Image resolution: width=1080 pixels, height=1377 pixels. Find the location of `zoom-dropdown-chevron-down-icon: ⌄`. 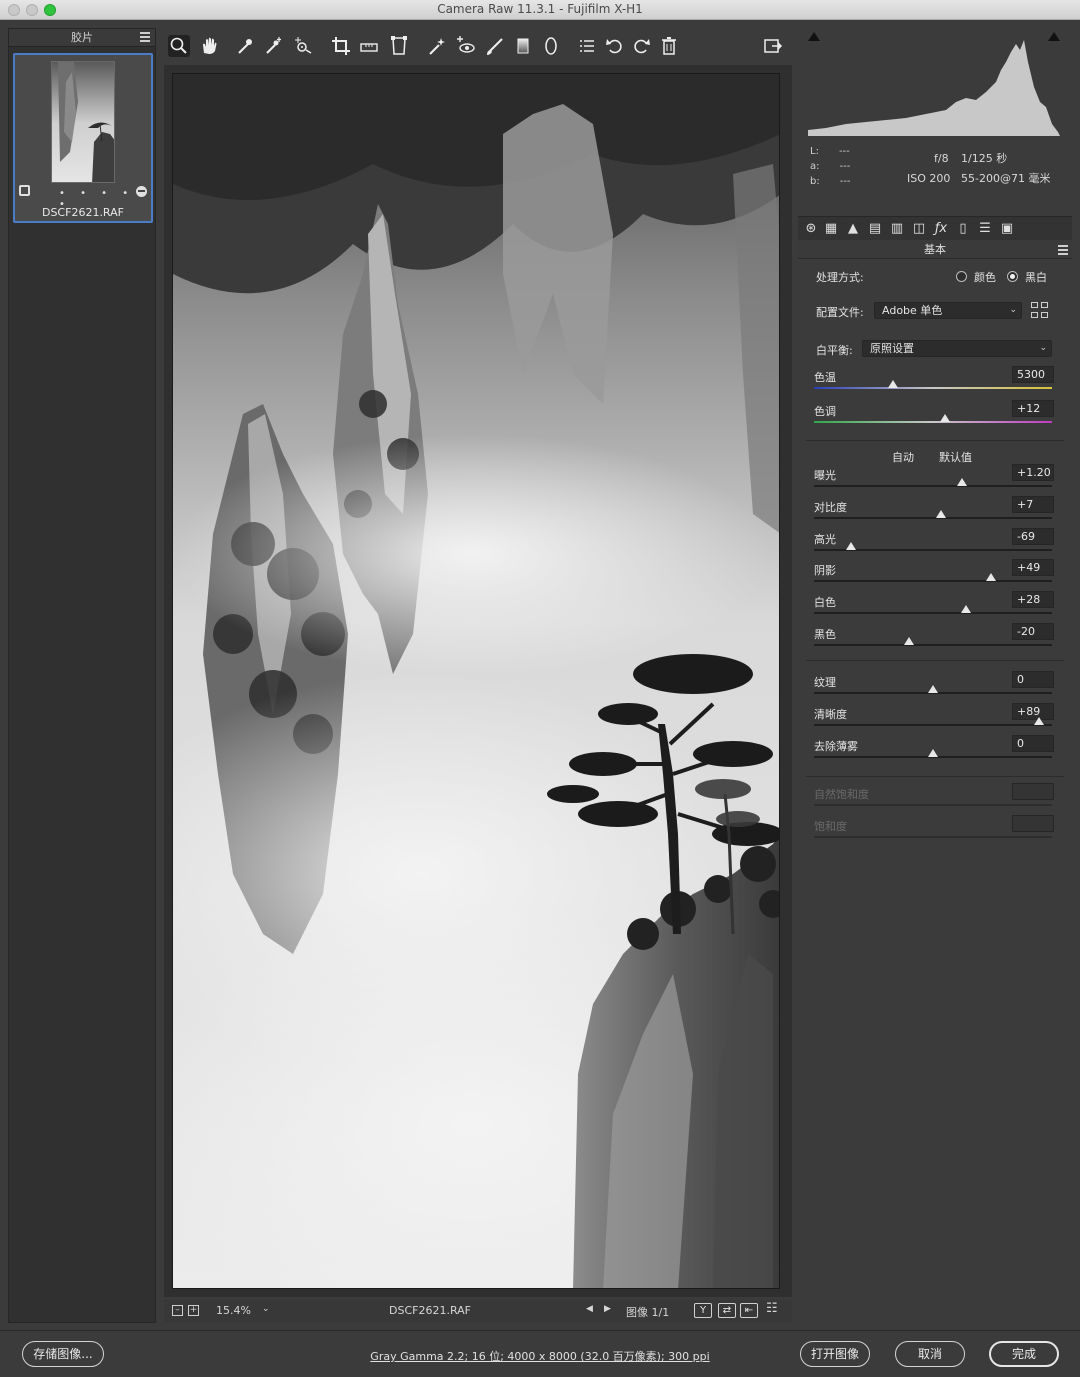

zoom-dropdown-chevron-down-icon: ⌄ is located at coordinates (266, 1309).